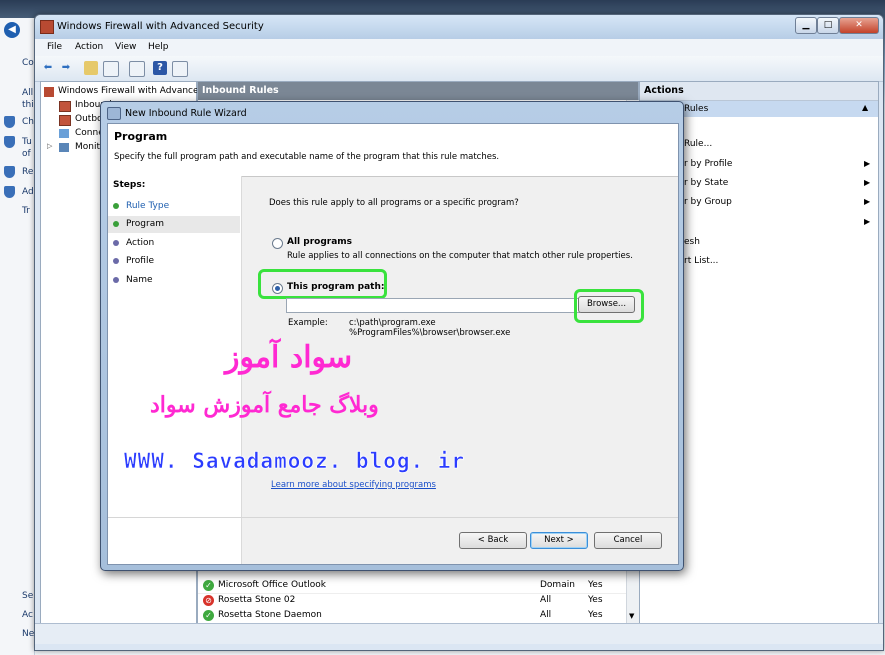  I want to click on all-programs-radio, so click(277, 243).